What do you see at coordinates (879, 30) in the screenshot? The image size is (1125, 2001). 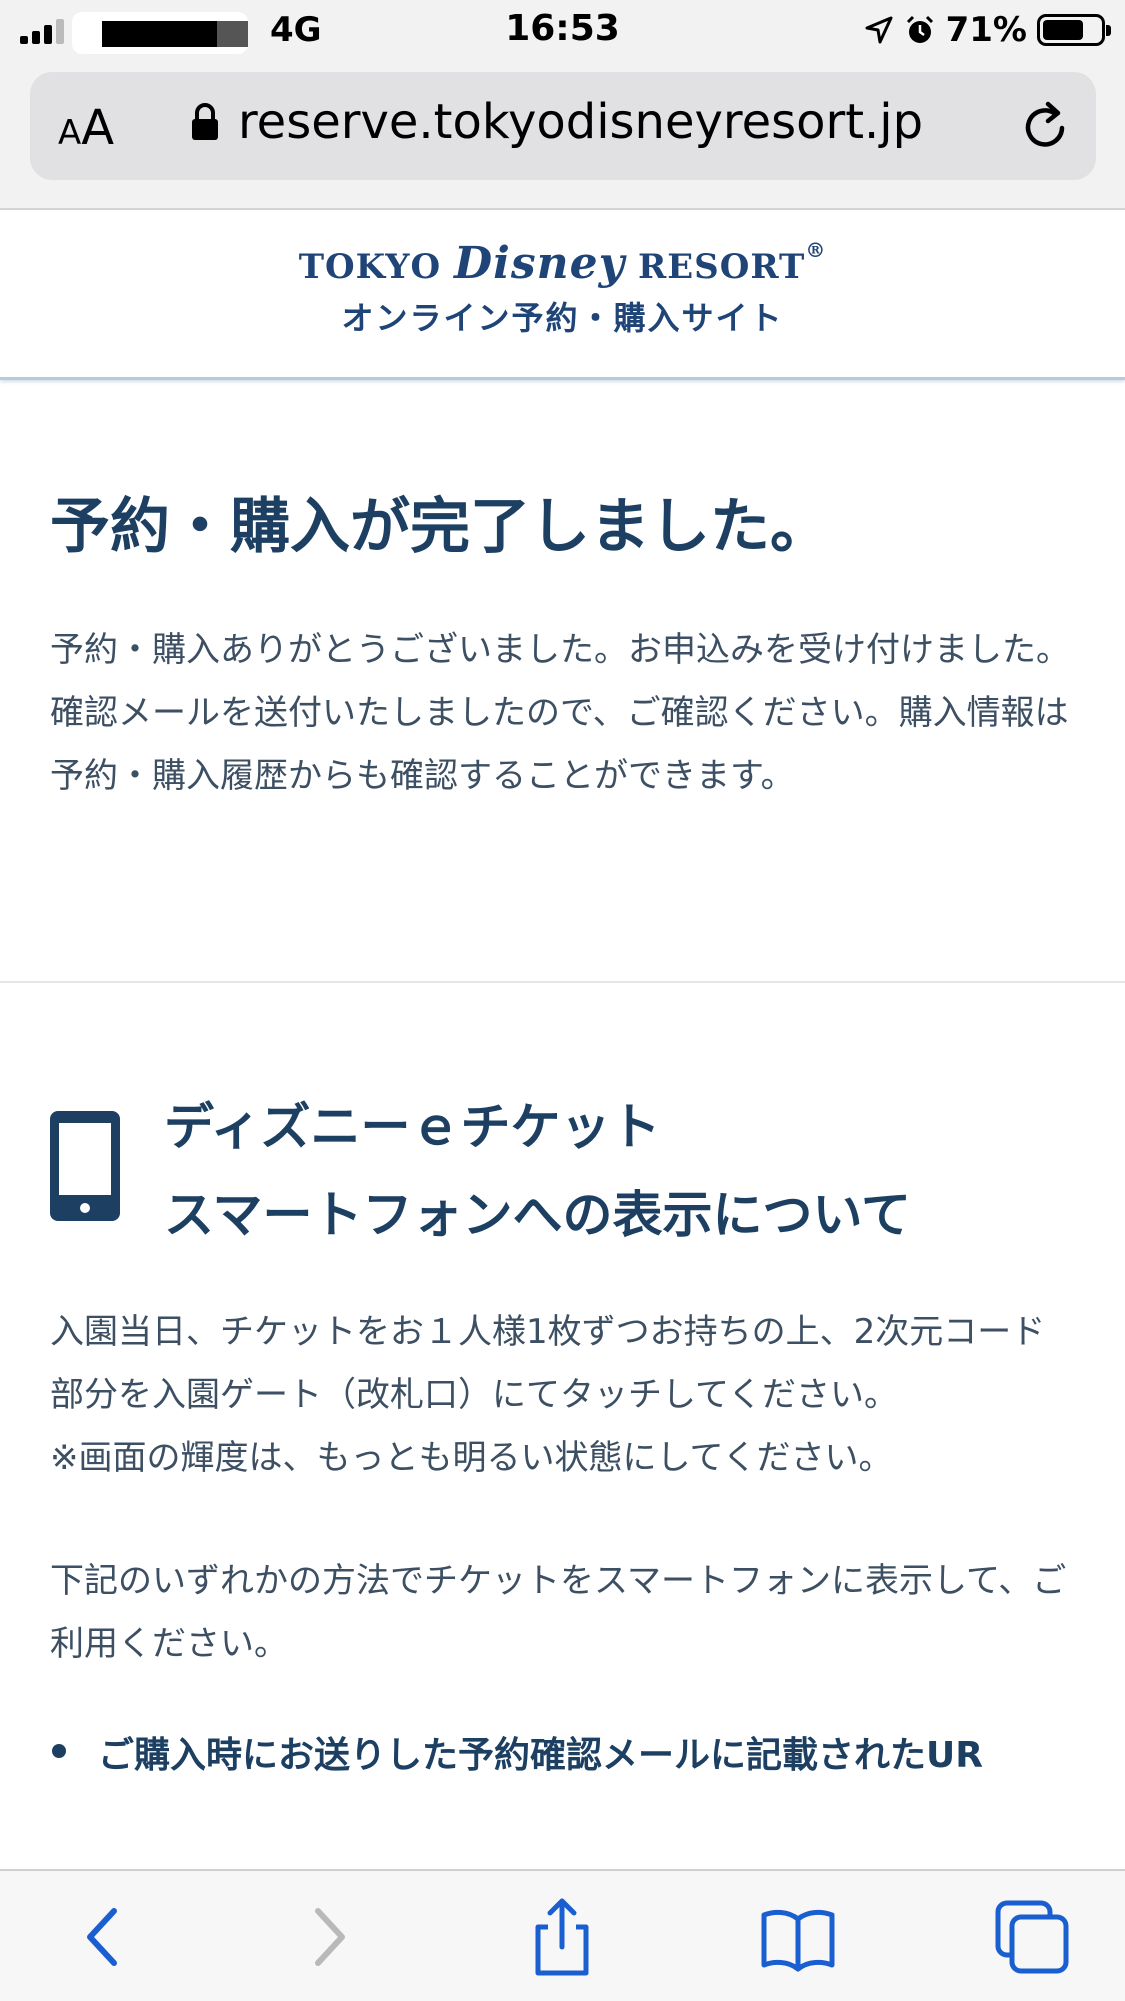 I see `location-arrow-icon` at bounding box center [879, 30].